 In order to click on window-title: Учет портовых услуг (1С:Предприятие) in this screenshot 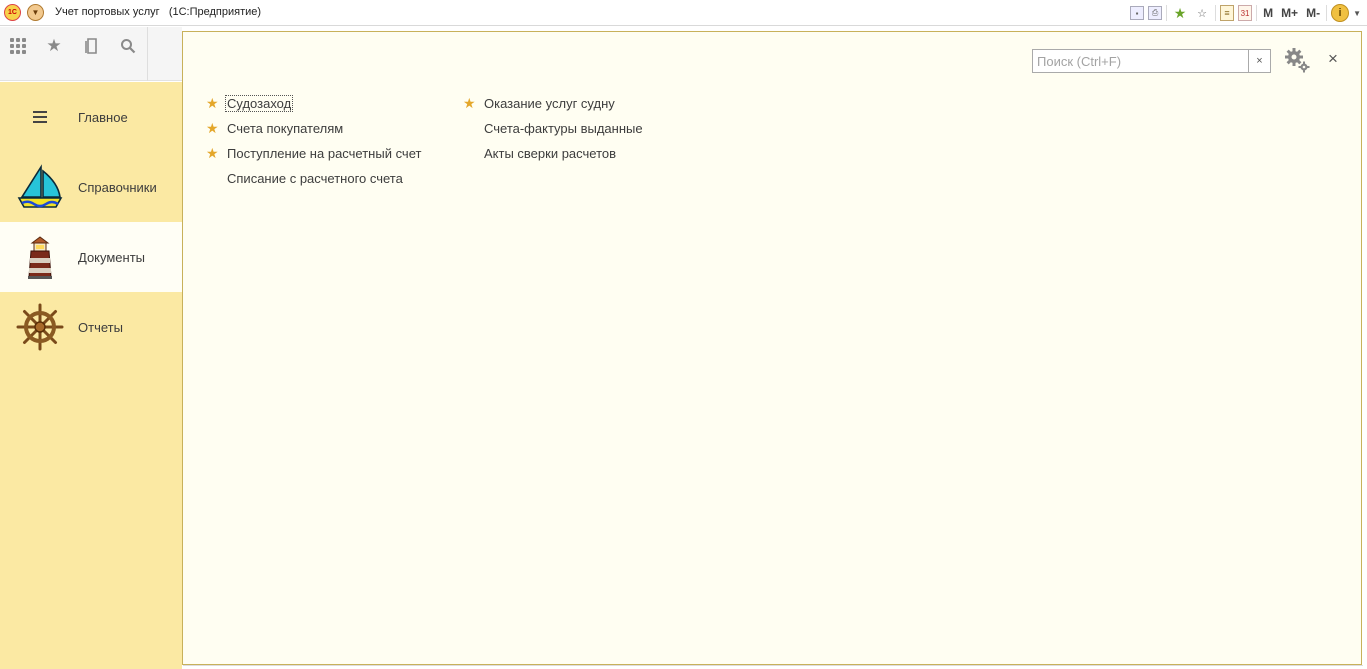, I will do `click(158, 12)`.